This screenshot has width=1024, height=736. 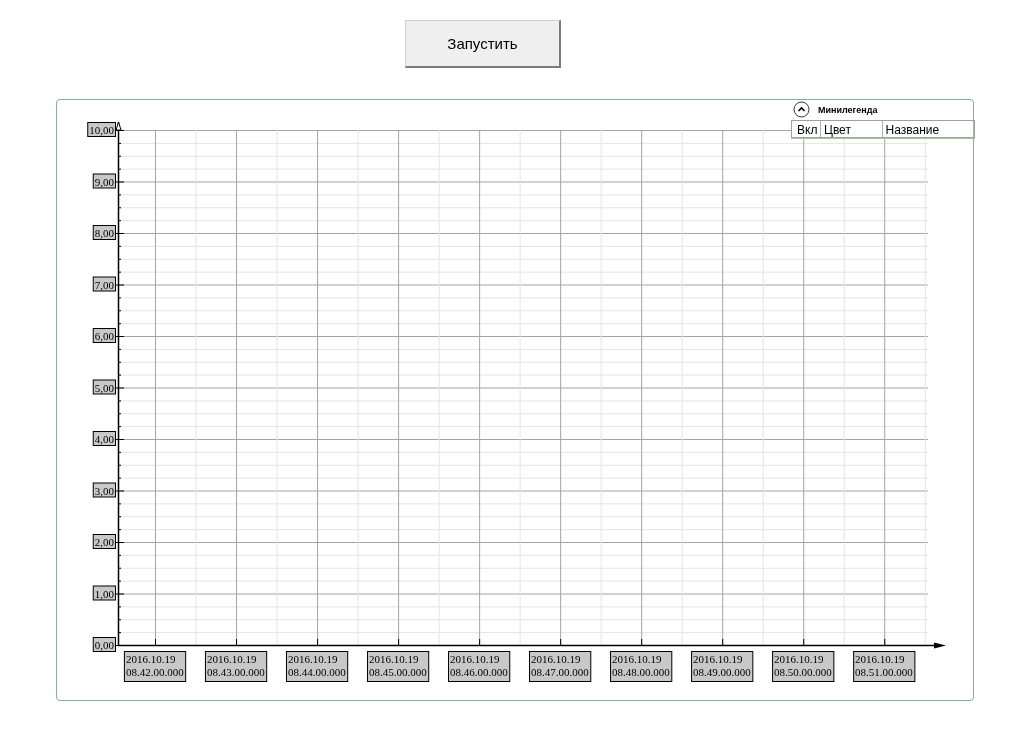 I want to click on collapse-icon, so click(x=801, y=109).